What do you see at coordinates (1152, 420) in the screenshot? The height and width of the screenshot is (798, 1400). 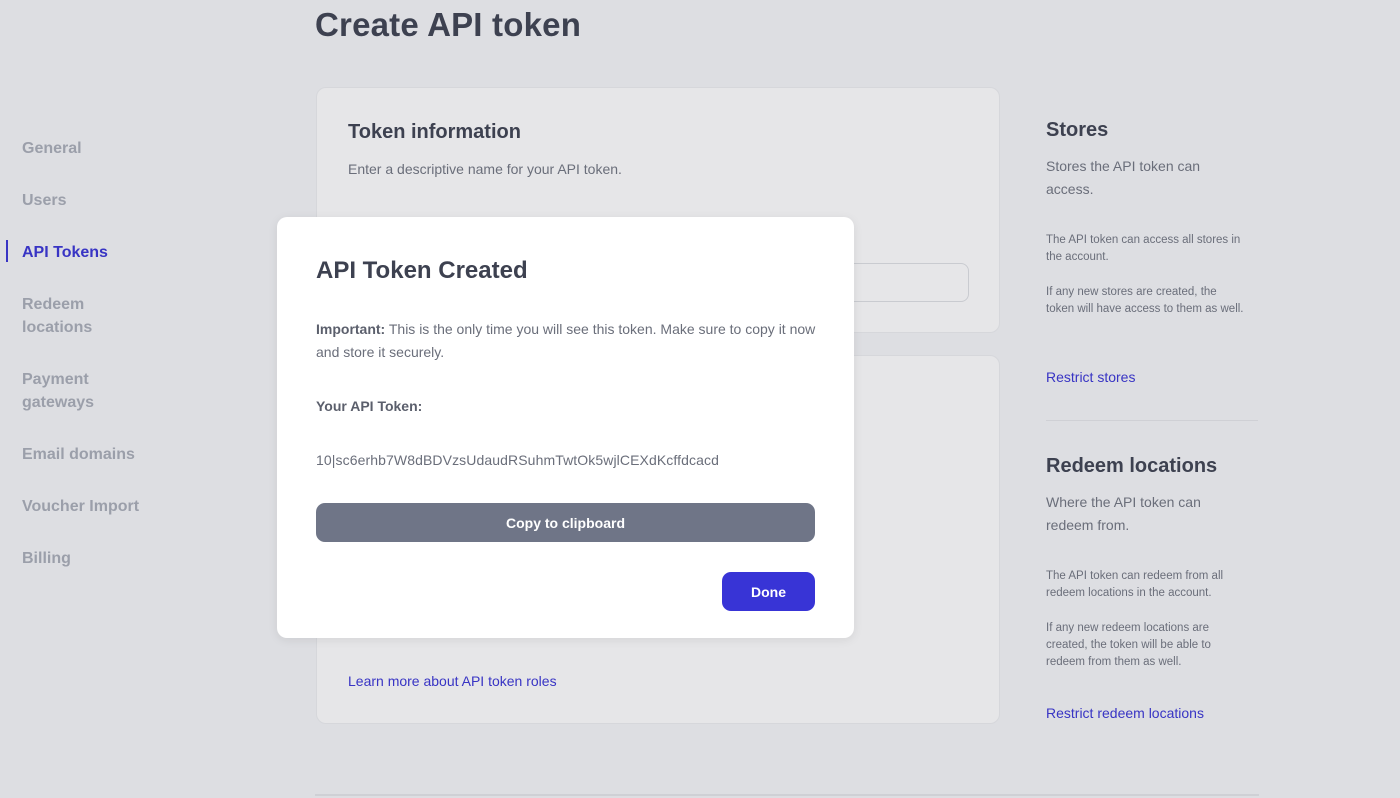 I see `section-divider` at bounding box center [1152, 420].